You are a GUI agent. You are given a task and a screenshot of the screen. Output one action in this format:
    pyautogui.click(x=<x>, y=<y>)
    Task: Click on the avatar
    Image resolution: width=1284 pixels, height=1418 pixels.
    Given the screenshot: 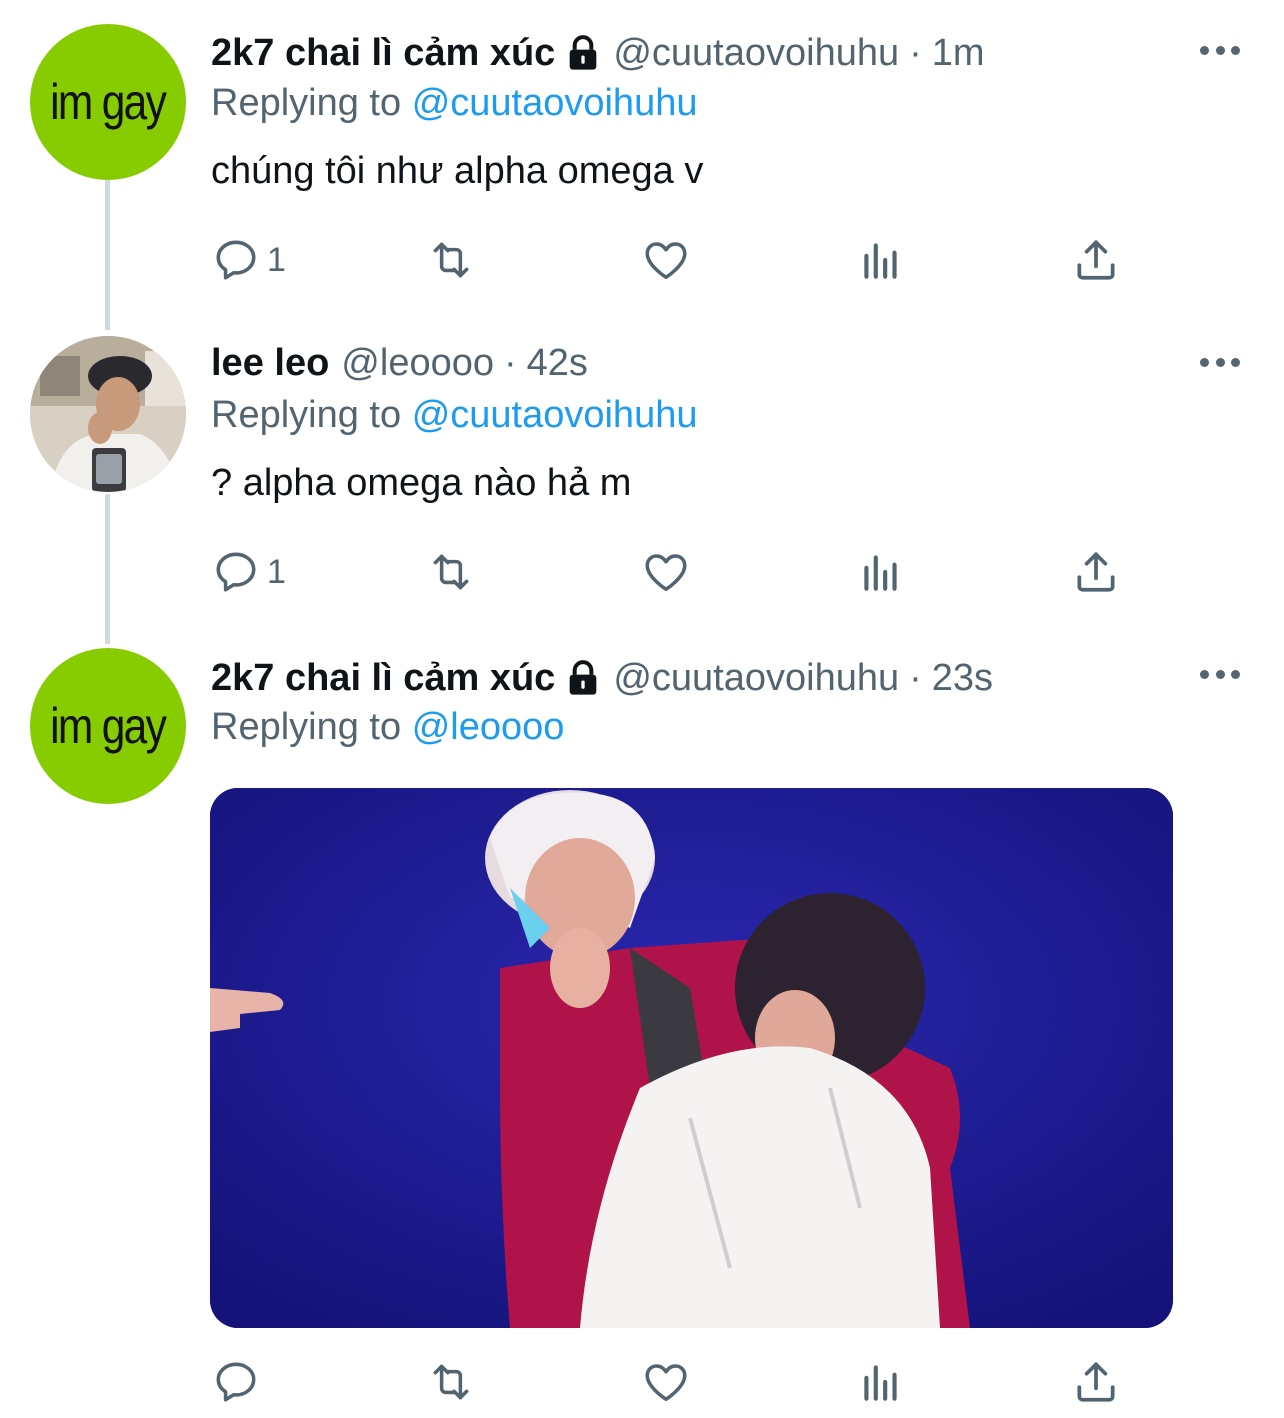 What is the action you would take?
    pyautogui.click(x=108, y=414)
    